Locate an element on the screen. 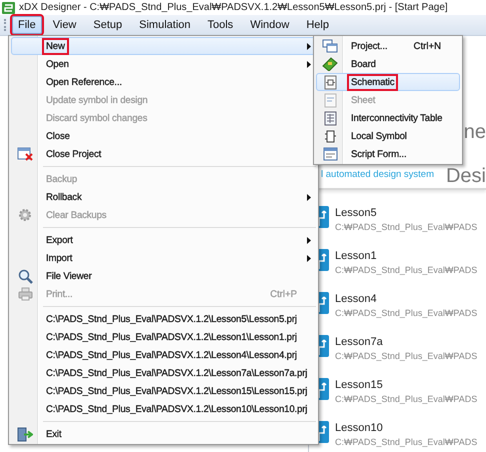 The width and height of the screenshot is (486, 452). menu-item: Exit is located at coordinates (163, 434).